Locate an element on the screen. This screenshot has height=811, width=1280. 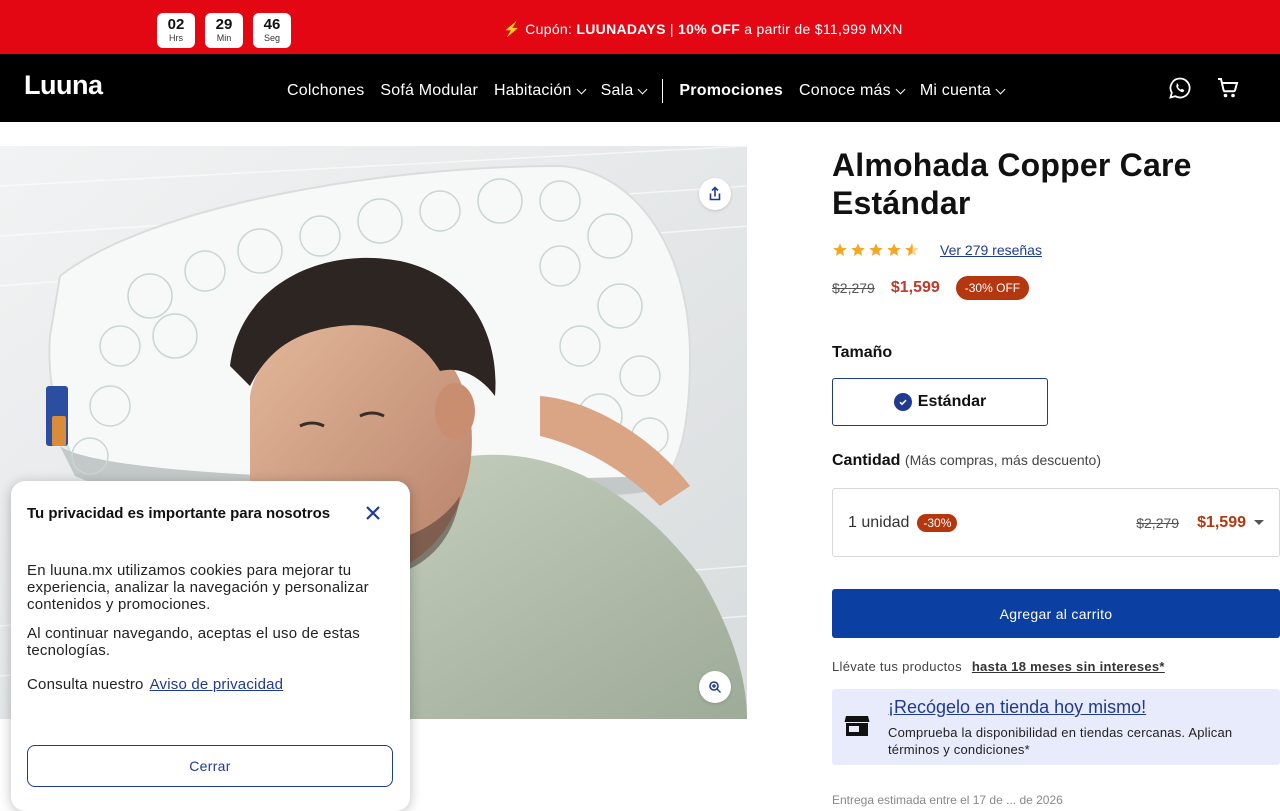
star-half-icon is located at coordinates (912, 249).